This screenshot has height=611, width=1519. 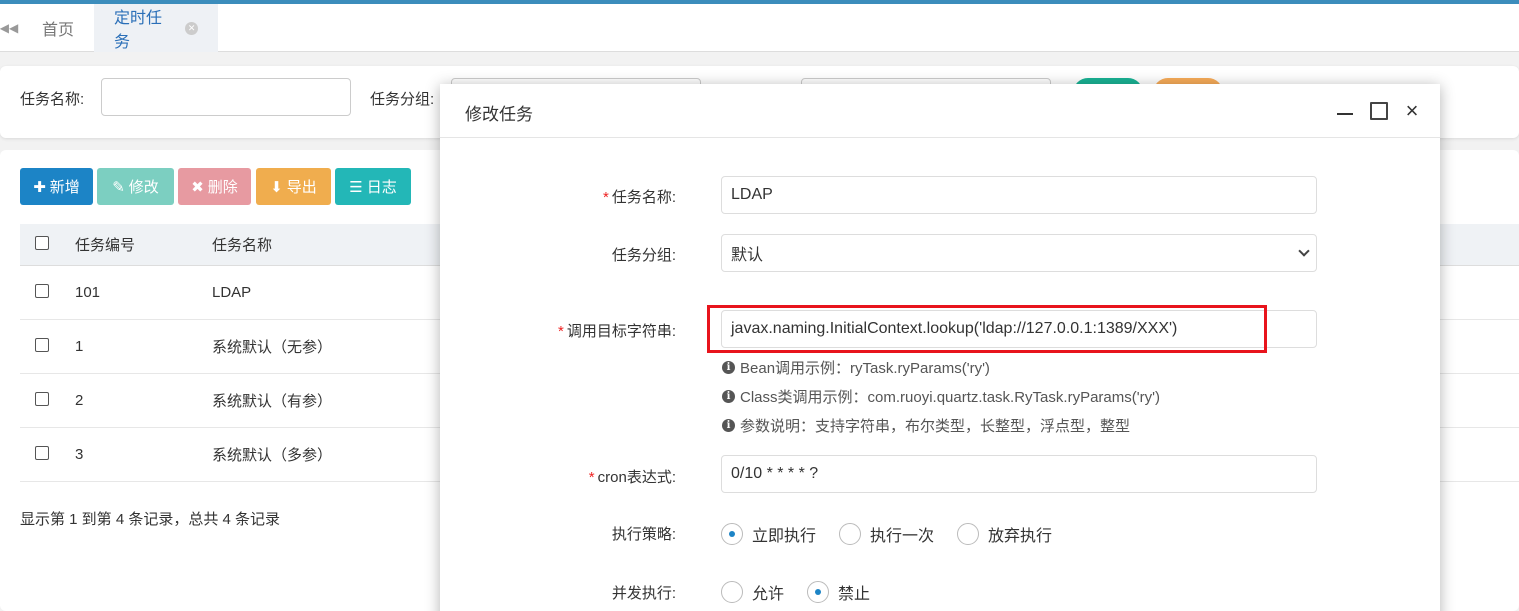 What do you see at coordinates (1304, 251) in the screenshot?
I see `chevron-down-icon` at bounding box center [1304, 251].